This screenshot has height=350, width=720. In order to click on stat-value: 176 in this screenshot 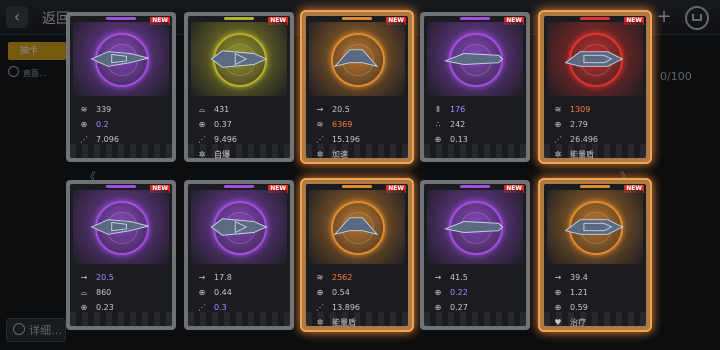, I will do `click(458, 109)`.